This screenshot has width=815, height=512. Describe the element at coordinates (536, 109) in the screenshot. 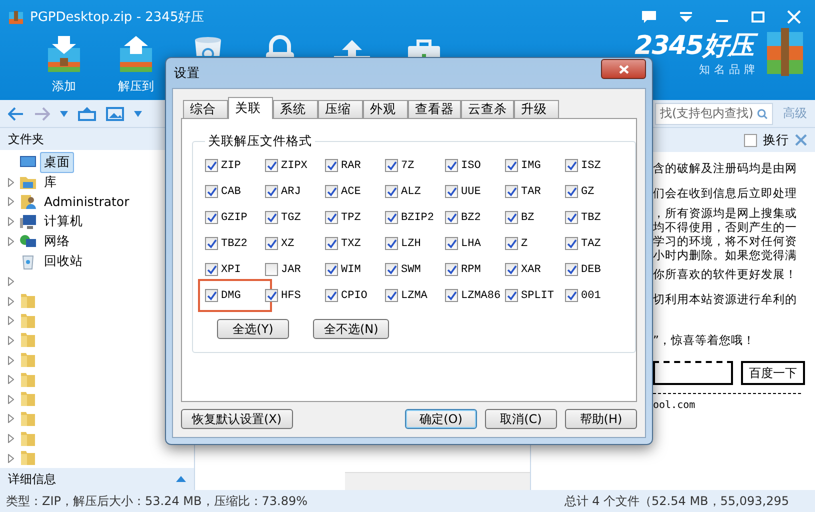

I see `settings-tab: 升级` at that location.